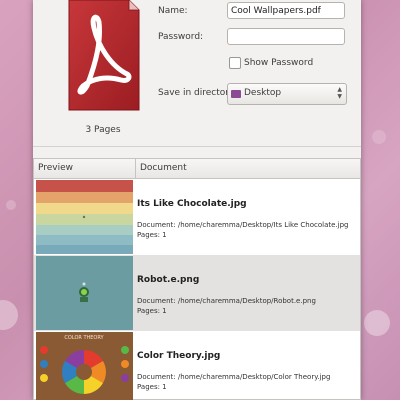 This screenshot has width=400, height=400. What do you see at coordinates (135, 168) in the screenshot?
I see `column-divider` at bounding box center [135, 168].